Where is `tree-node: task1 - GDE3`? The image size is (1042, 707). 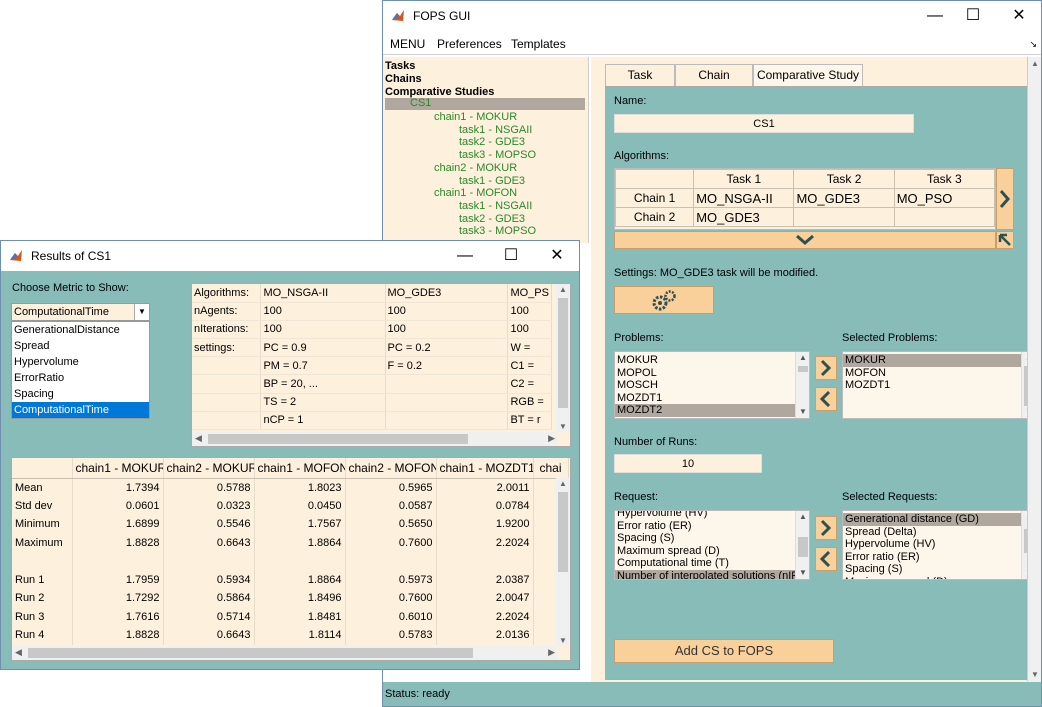 tree-node: task1 - GDE3 is located at coordinates (492, 181).